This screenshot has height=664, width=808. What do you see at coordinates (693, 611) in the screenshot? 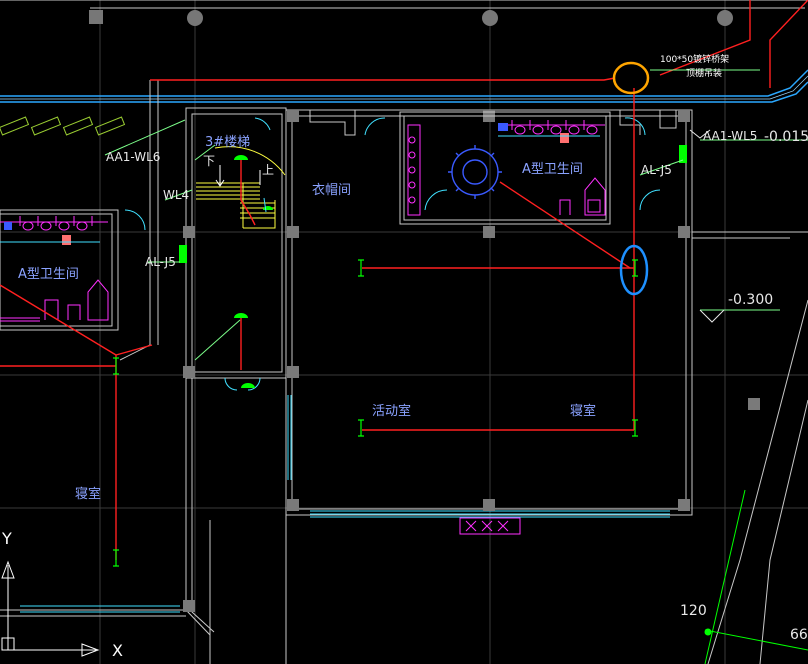
I see `dimension-120: 120` at bounding box center [693, 611].